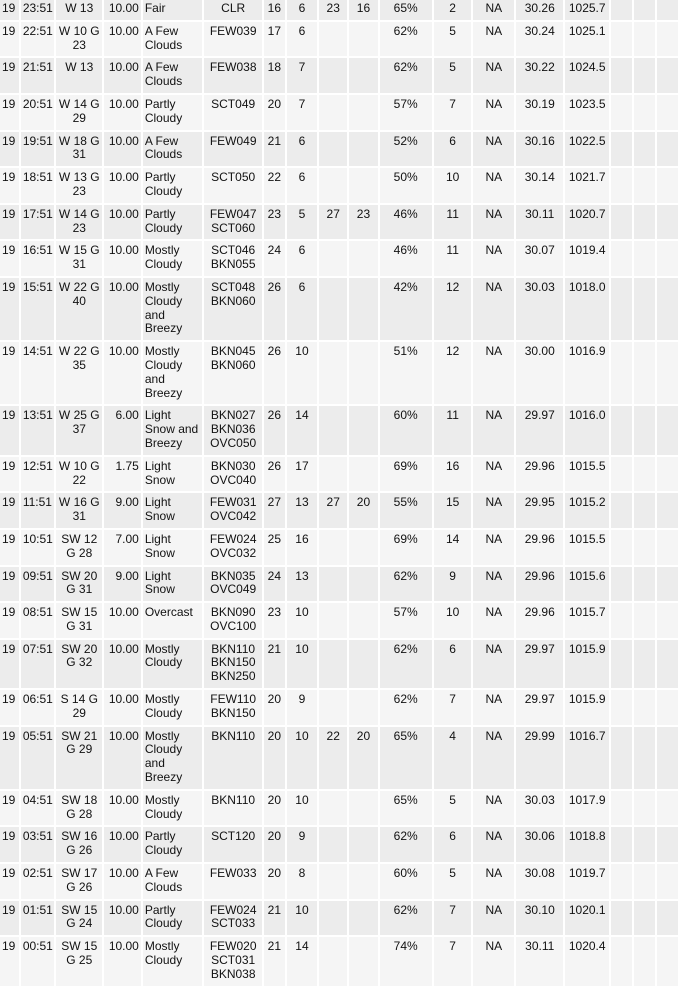 Image resolution: width=678 pixels, height=988 pixels. I want to click on cell-sea-level-pressure: 1016.0, so click(587, 430).